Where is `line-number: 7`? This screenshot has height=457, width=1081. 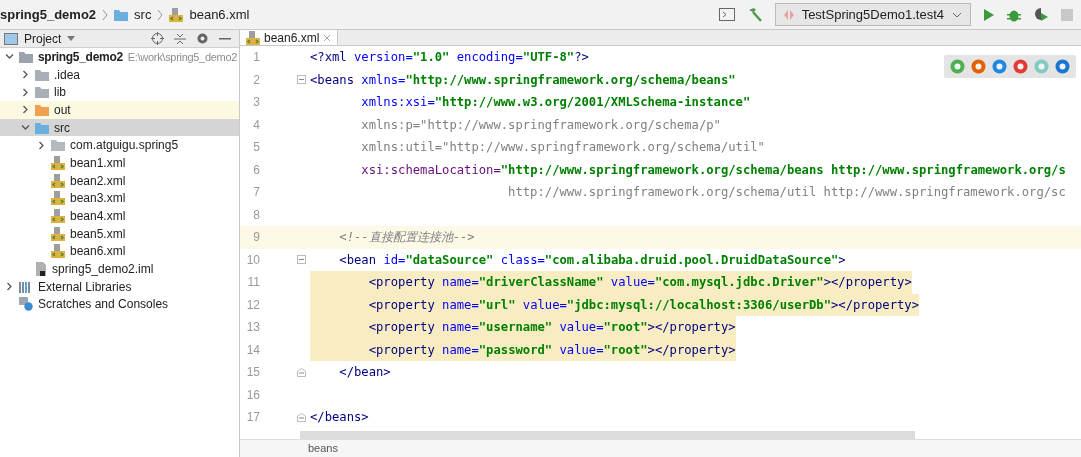 line-number: 7 is located at coordinates (256, 192).